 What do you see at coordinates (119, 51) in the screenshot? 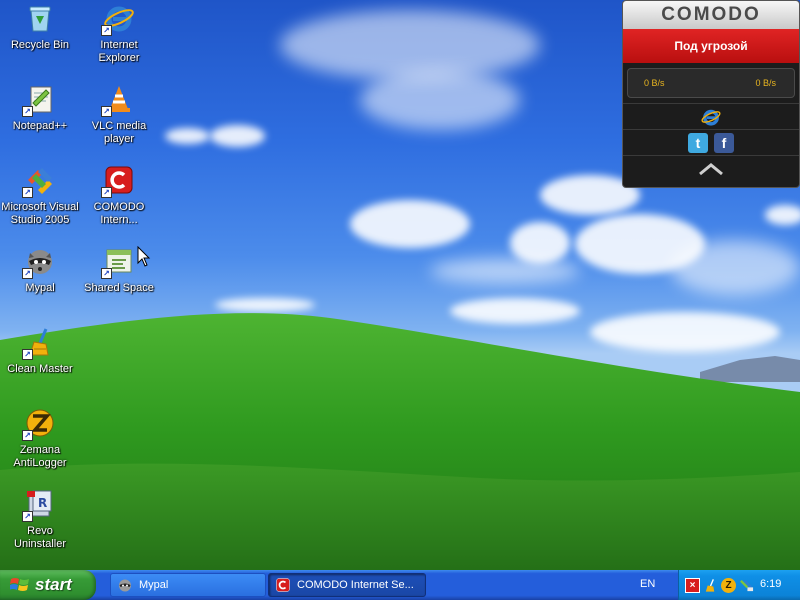
I see `desktop-icon-label: Internet Explorer` at bounding box center [119, 51].